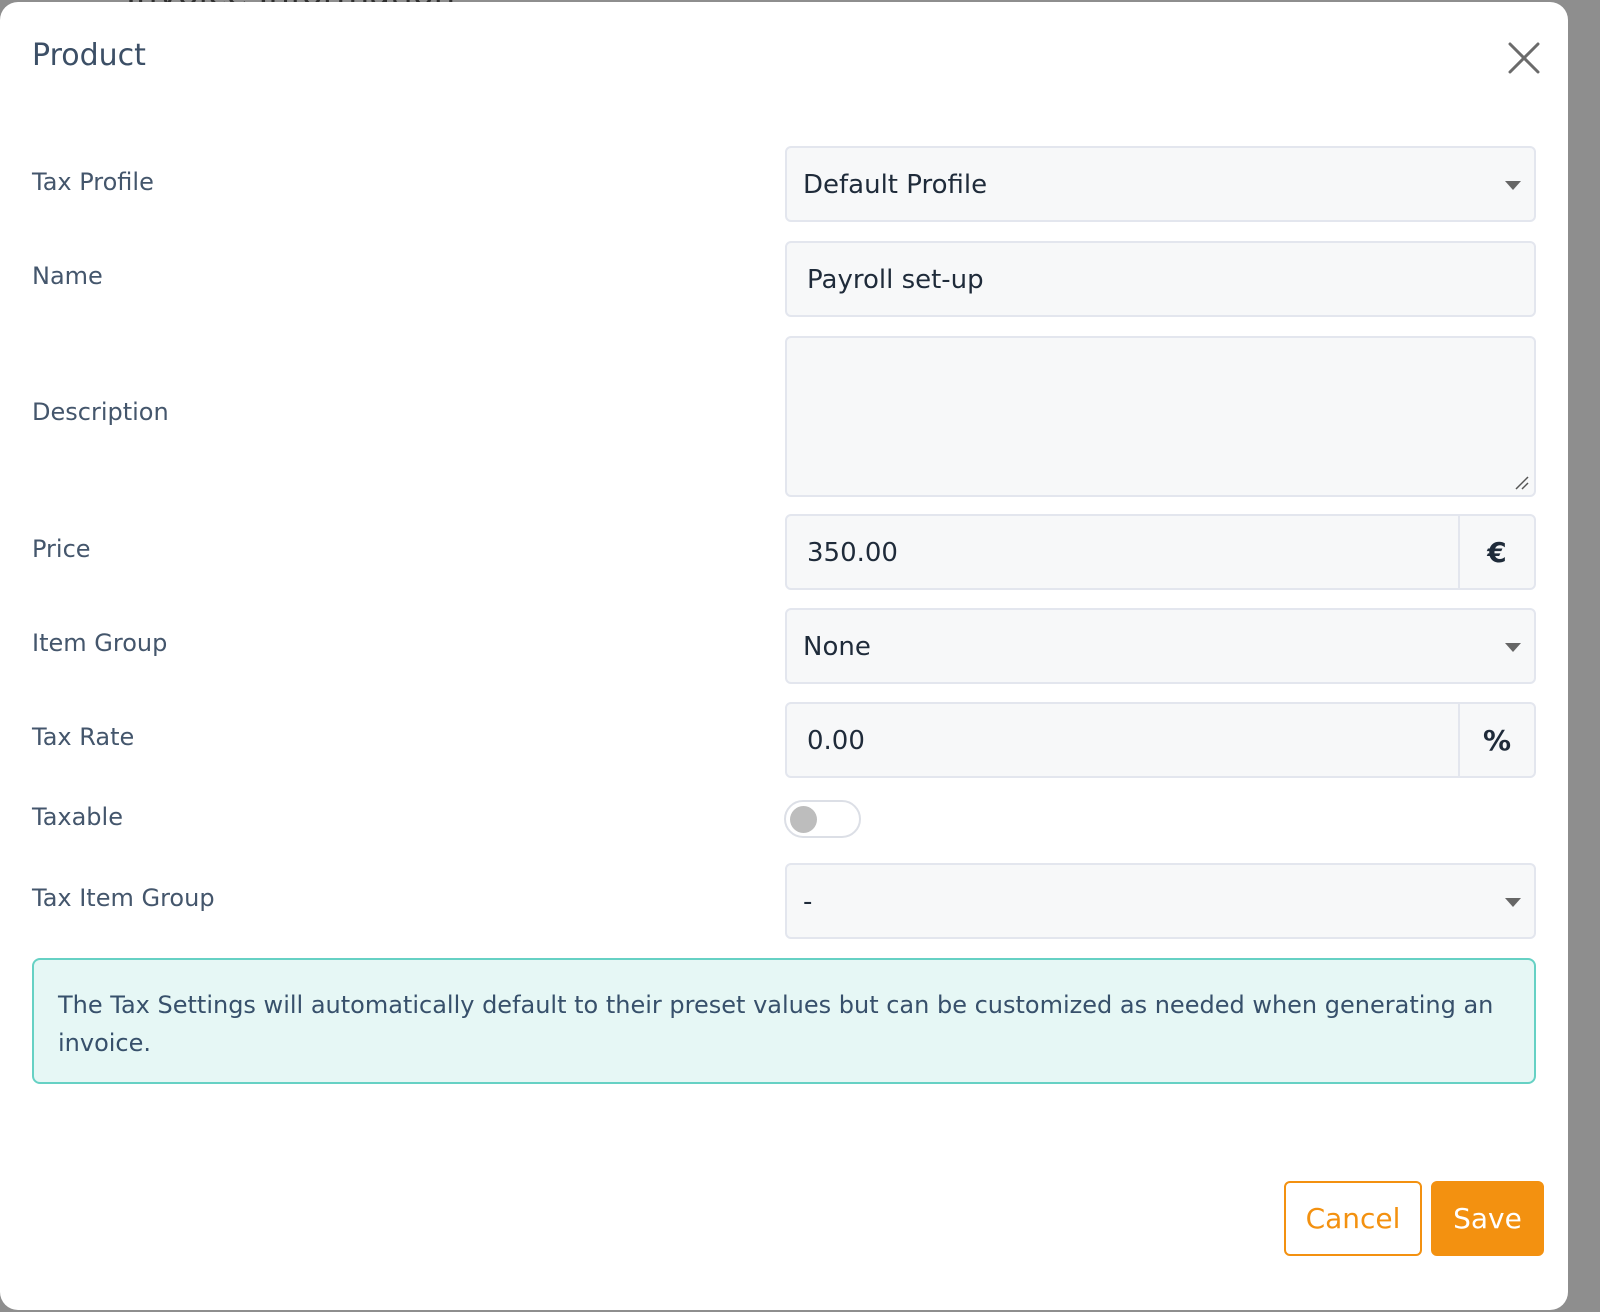  I want to click on tax-rate-value: 0.00, so click(836, 741).